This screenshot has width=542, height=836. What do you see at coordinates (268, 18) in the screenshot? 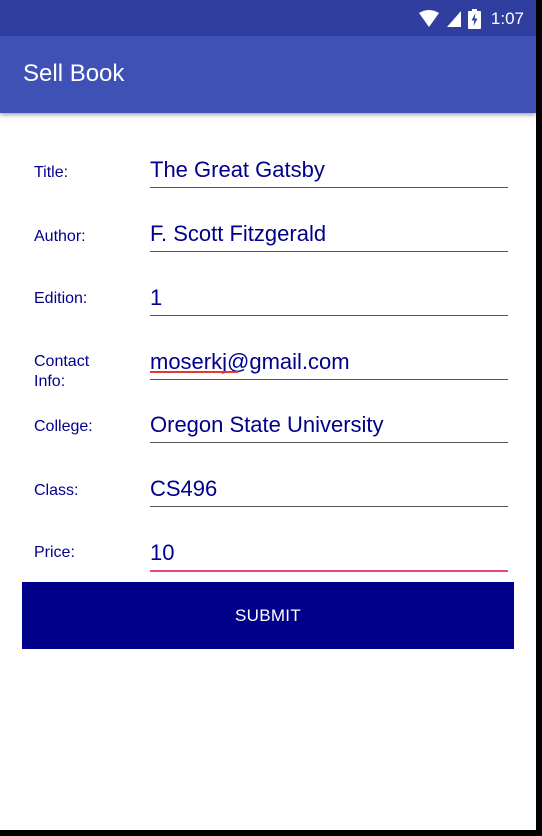
I see `status-bar: 1:07` at bounding box center [268, 18].